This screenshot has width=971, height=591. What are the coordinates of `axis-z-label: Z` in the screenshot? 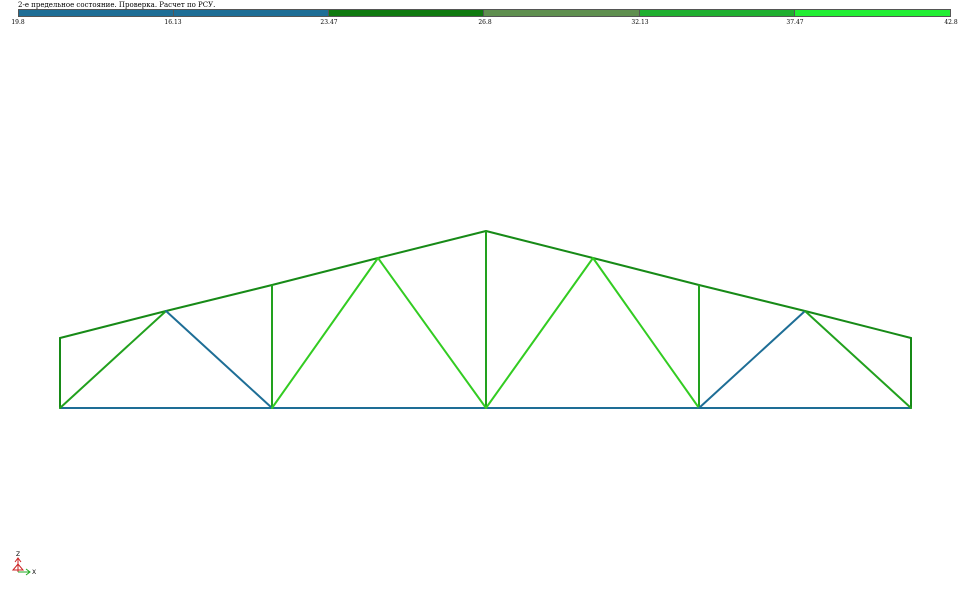 It's located at (18, 554).